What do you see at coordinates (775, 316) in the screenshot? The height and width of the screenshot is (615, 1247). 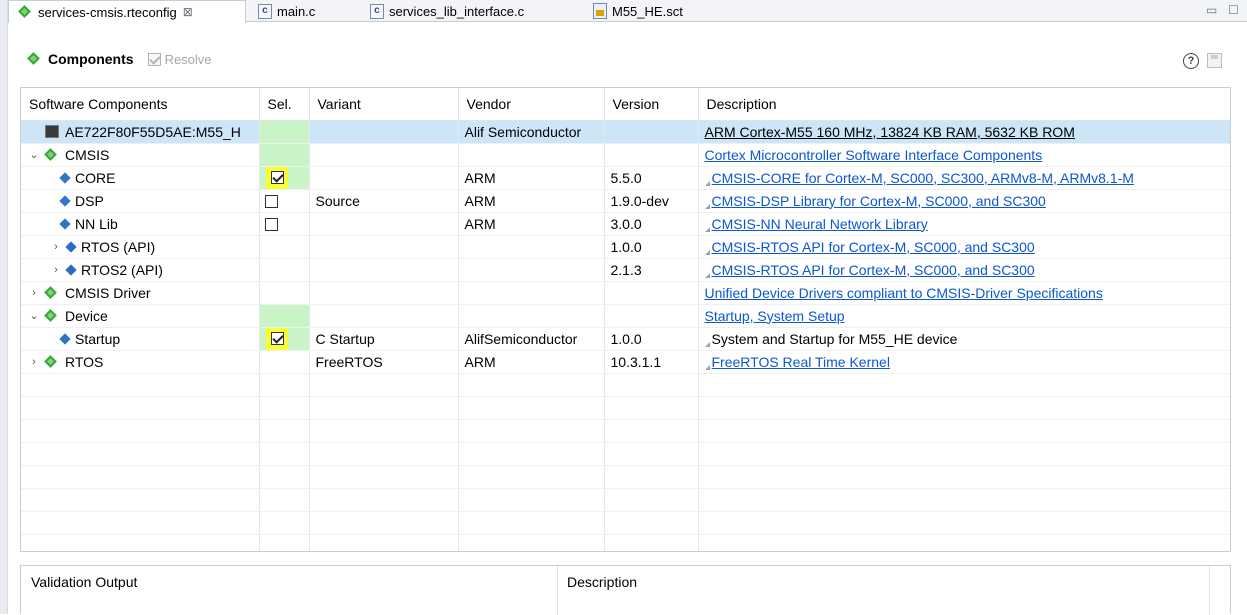 I see `description-link: Startup, System Setup` at bounding box center [775, 316].